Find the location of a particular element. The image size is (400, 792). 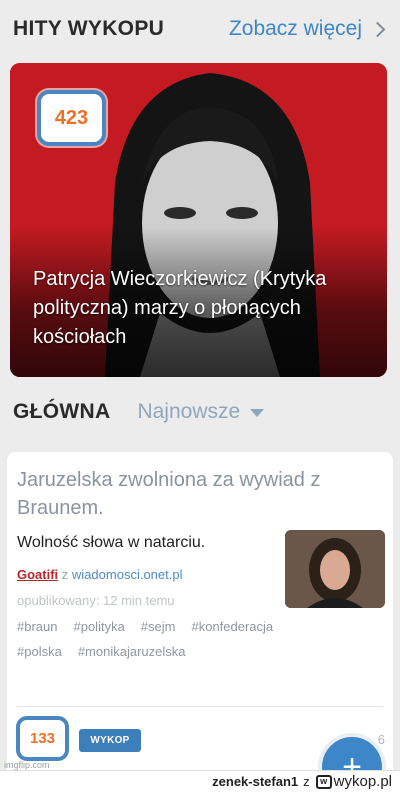

thumbnail-photo is located at coordinates (335, 569).